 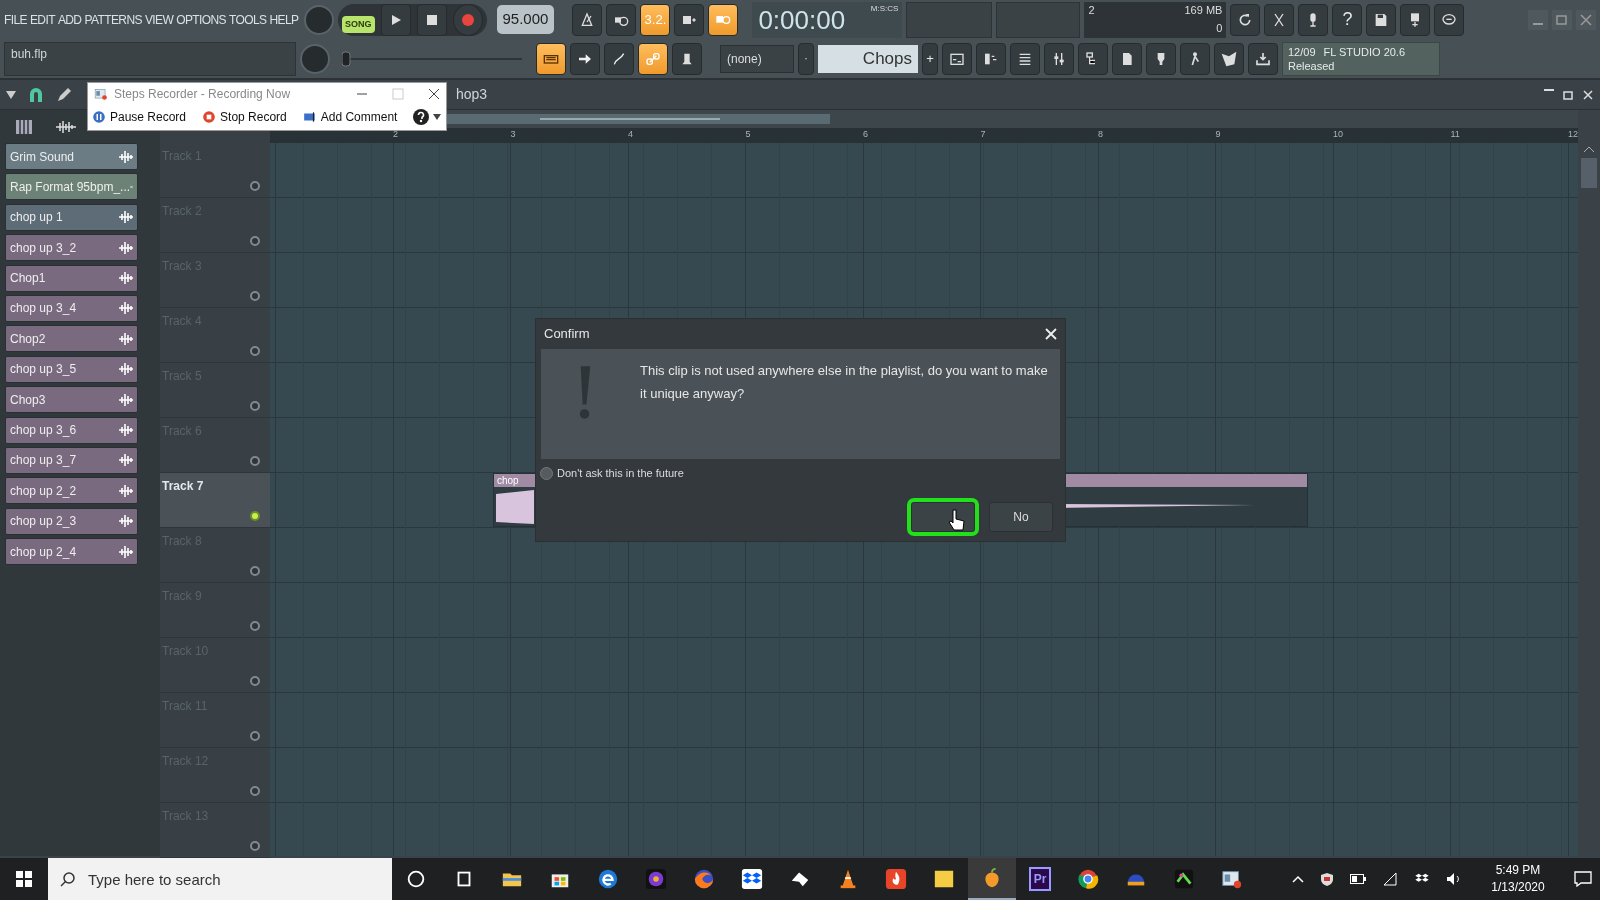 What do you see at coordinates (546, 473) in the screenshot?
I see `checkbox` at bounding box center [546, 473].